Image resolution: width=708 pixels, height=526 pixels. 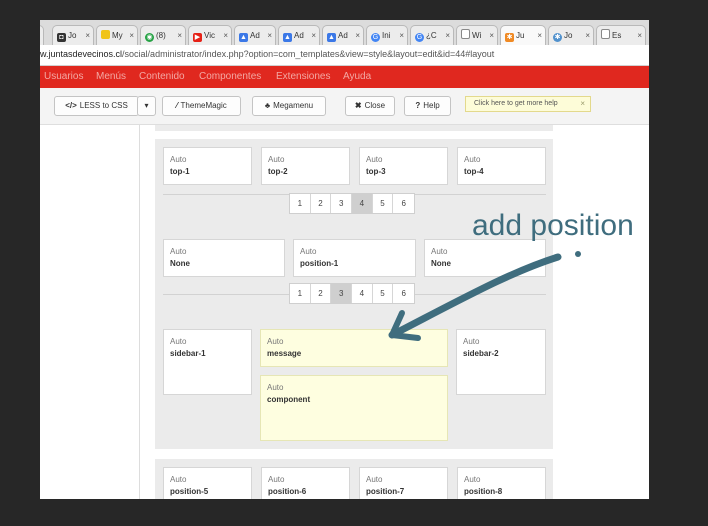 What do you see at coordinates (484, 296) in the screenshot?
I see `annotation-arrow` at bounding box center [484, 296].